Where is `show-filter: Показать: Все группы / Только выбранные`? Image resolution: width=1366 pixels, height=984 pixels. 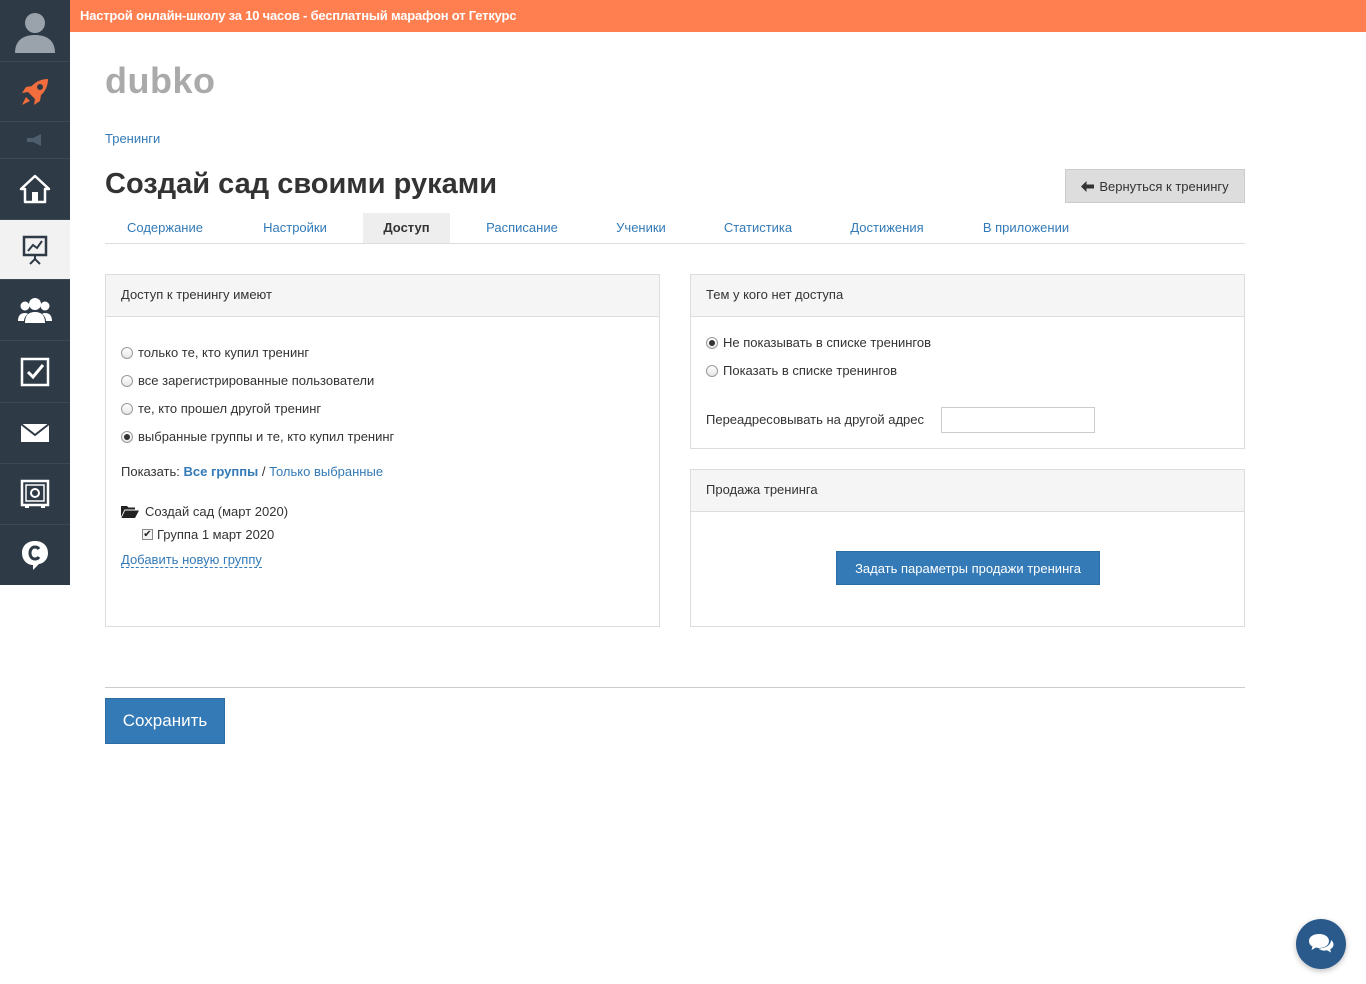
show-filter: Показать: Все группы / Только выбранные is located at coordinates (252, 471).